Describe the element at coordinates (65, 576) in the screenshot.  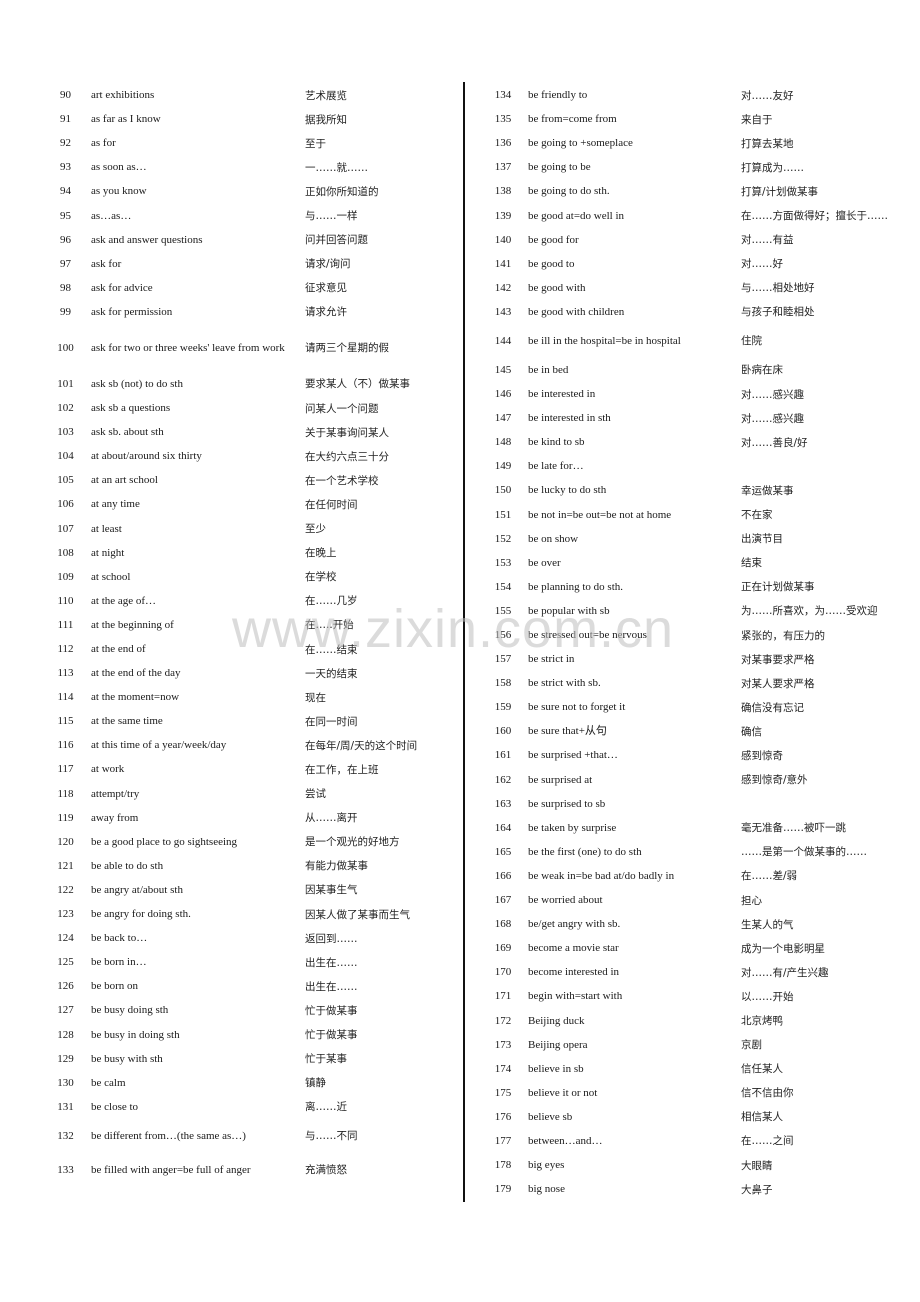
I see `phrase-number: 109` at that location.